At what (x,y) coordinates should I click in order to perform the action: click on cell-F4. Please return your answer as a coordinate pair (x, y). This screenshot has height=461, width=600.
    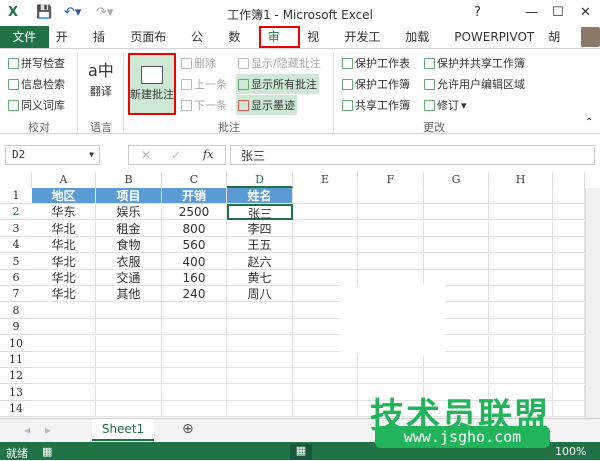
    Looking at the image, I should click on (391, 245).